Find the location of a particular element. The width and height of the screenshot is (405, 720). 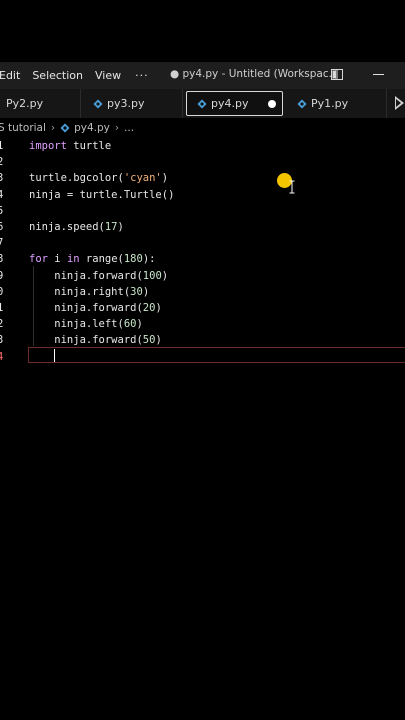

code-line: 5 is located at coordinates (202, 211).